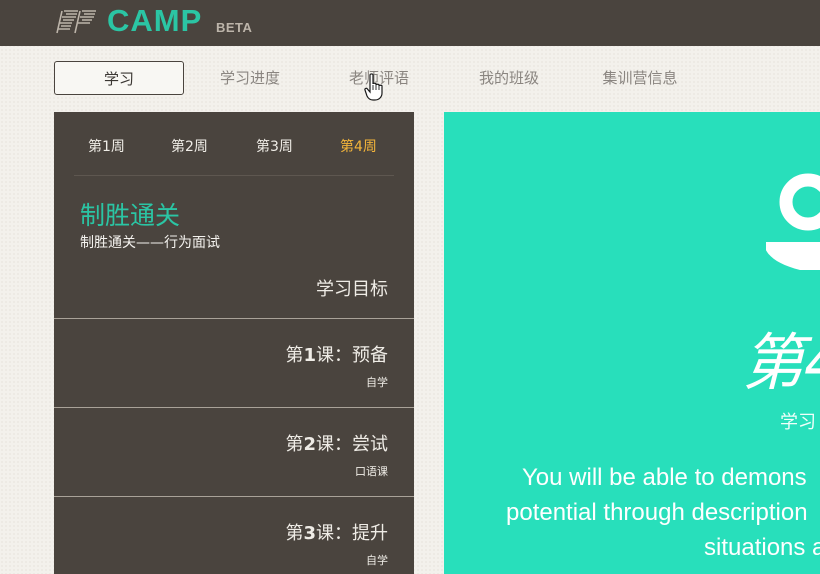 The width and height of the screenshot is (820, 574). What do you see at coordinates (410, 23) in the screenshot?
I see `top-bar: CAMP BETA` at bounding box center [410, 23].